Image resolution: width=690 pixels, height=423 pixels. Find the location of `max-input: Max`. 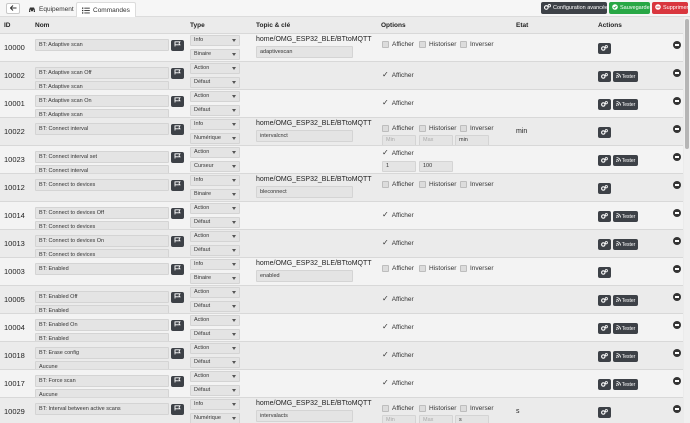

max-input: Max is located at coordinates (436, 419).